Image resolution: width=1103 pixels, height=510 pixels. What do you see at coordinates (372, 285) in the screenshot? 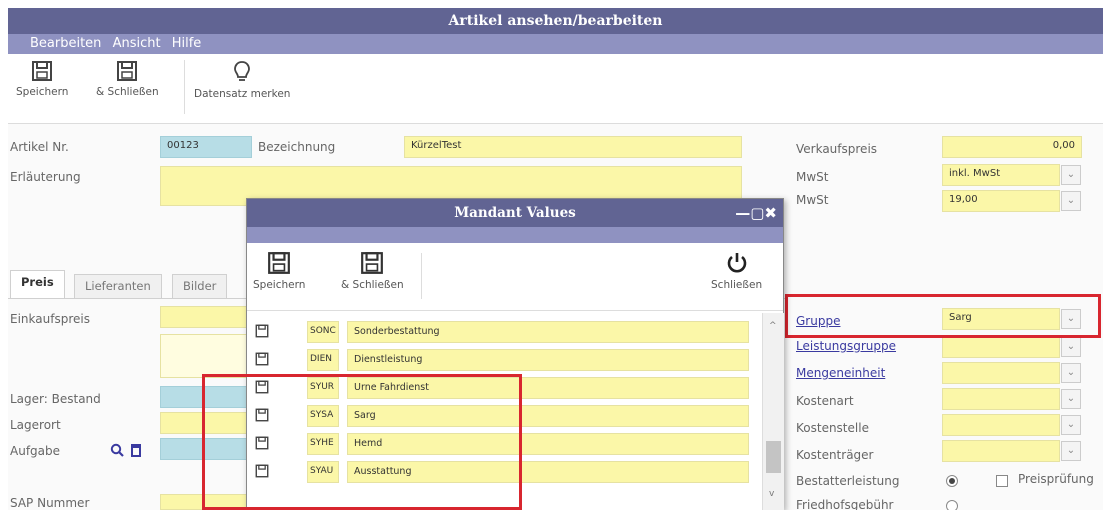
I see `dialog-save-close-label: & Schließen` at bounding box center [372, 285].